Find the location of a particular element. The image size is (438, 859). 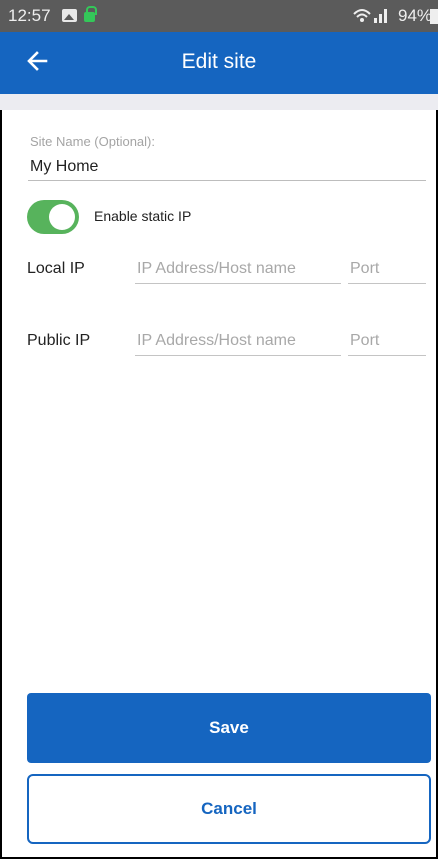

local-ip-address-input: IP Address/Host name is located at coordinates (216, 269).